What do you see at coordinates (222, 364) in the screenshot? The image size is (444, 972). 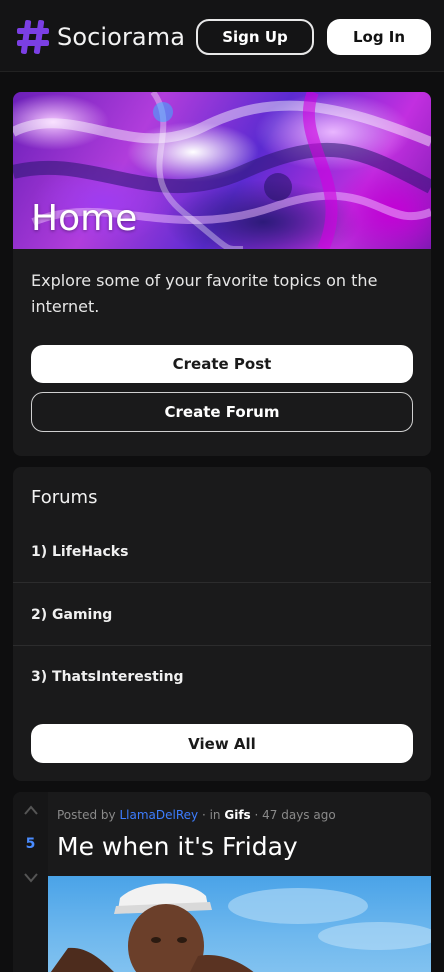 I see `create-post-button: Create Post` at bounding box center [222, 364].